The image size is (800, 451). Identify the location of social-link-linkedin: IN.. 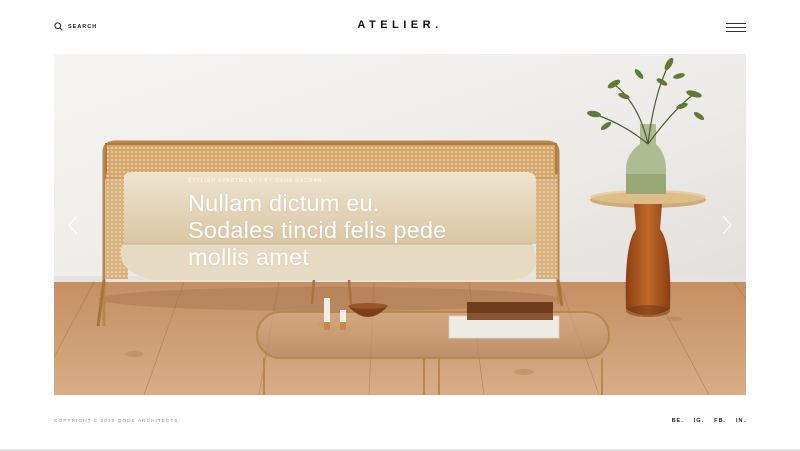
(741, 421).